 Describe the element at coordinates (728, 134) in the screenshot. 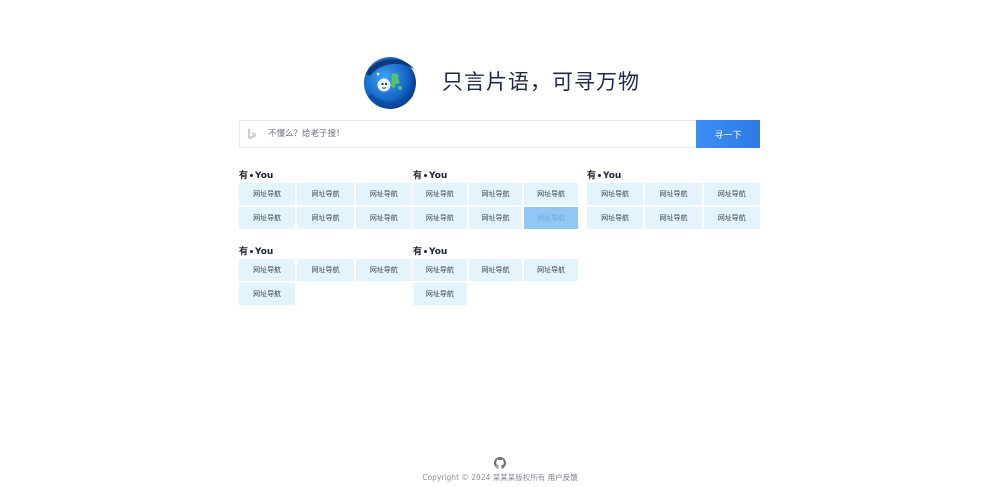

I see `search-button: 寻一下` at that location.